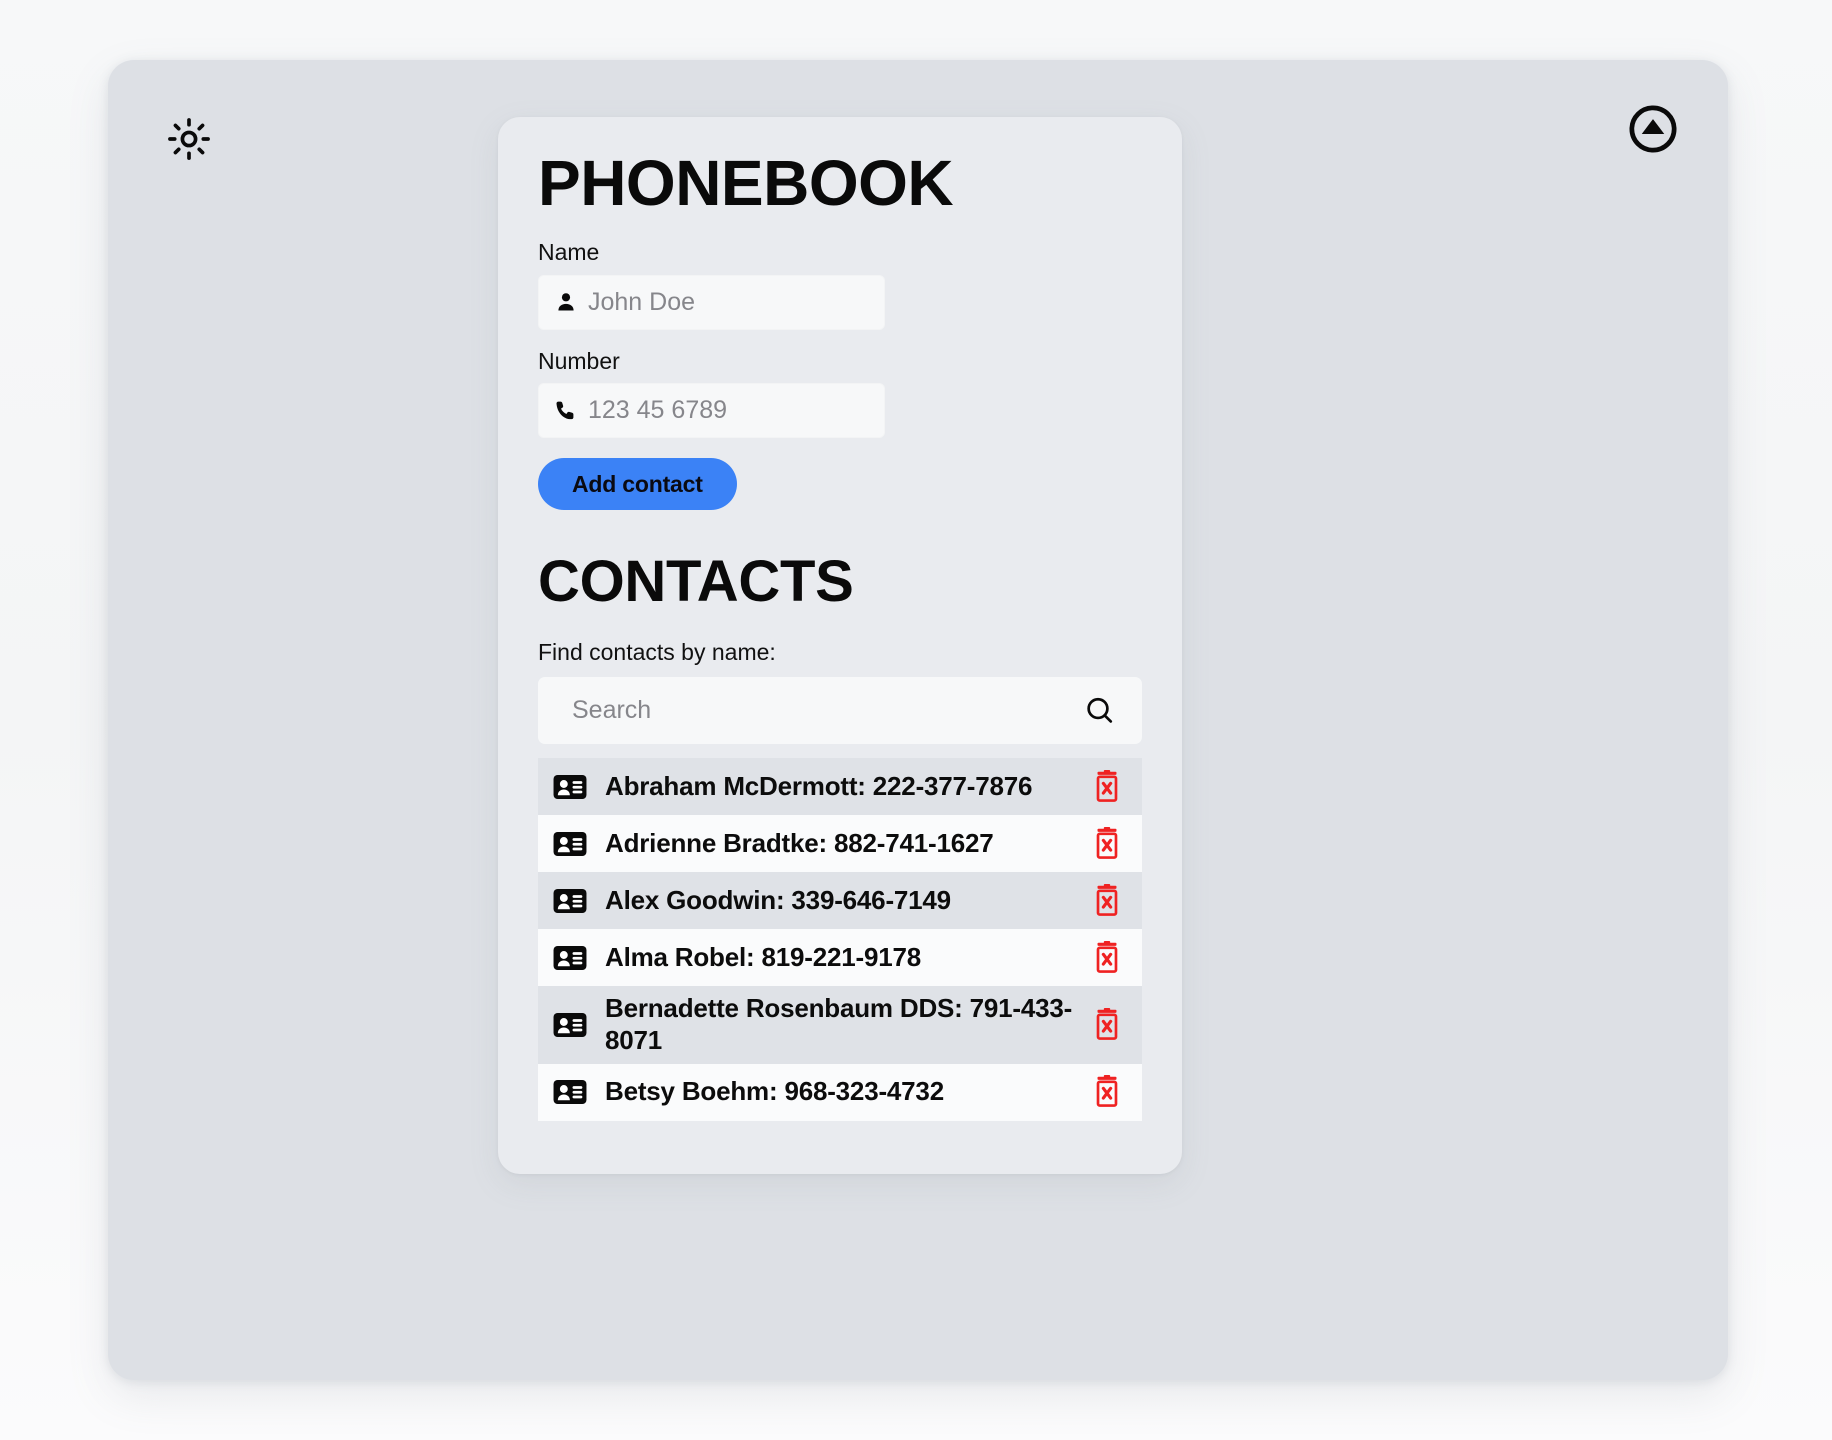  I want to click on contact-name-number: Abraham McDermott: 222-377-7876, so click(819, 785).